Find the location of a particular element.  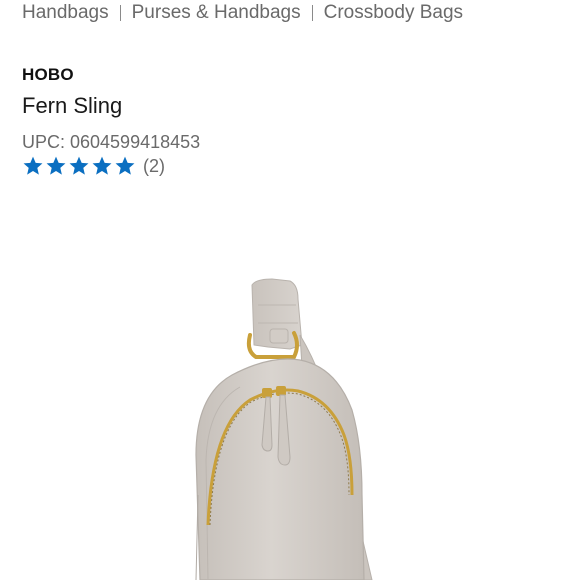

product-upc: UPC: 0604599418453 is located at coordinates (111, 142).